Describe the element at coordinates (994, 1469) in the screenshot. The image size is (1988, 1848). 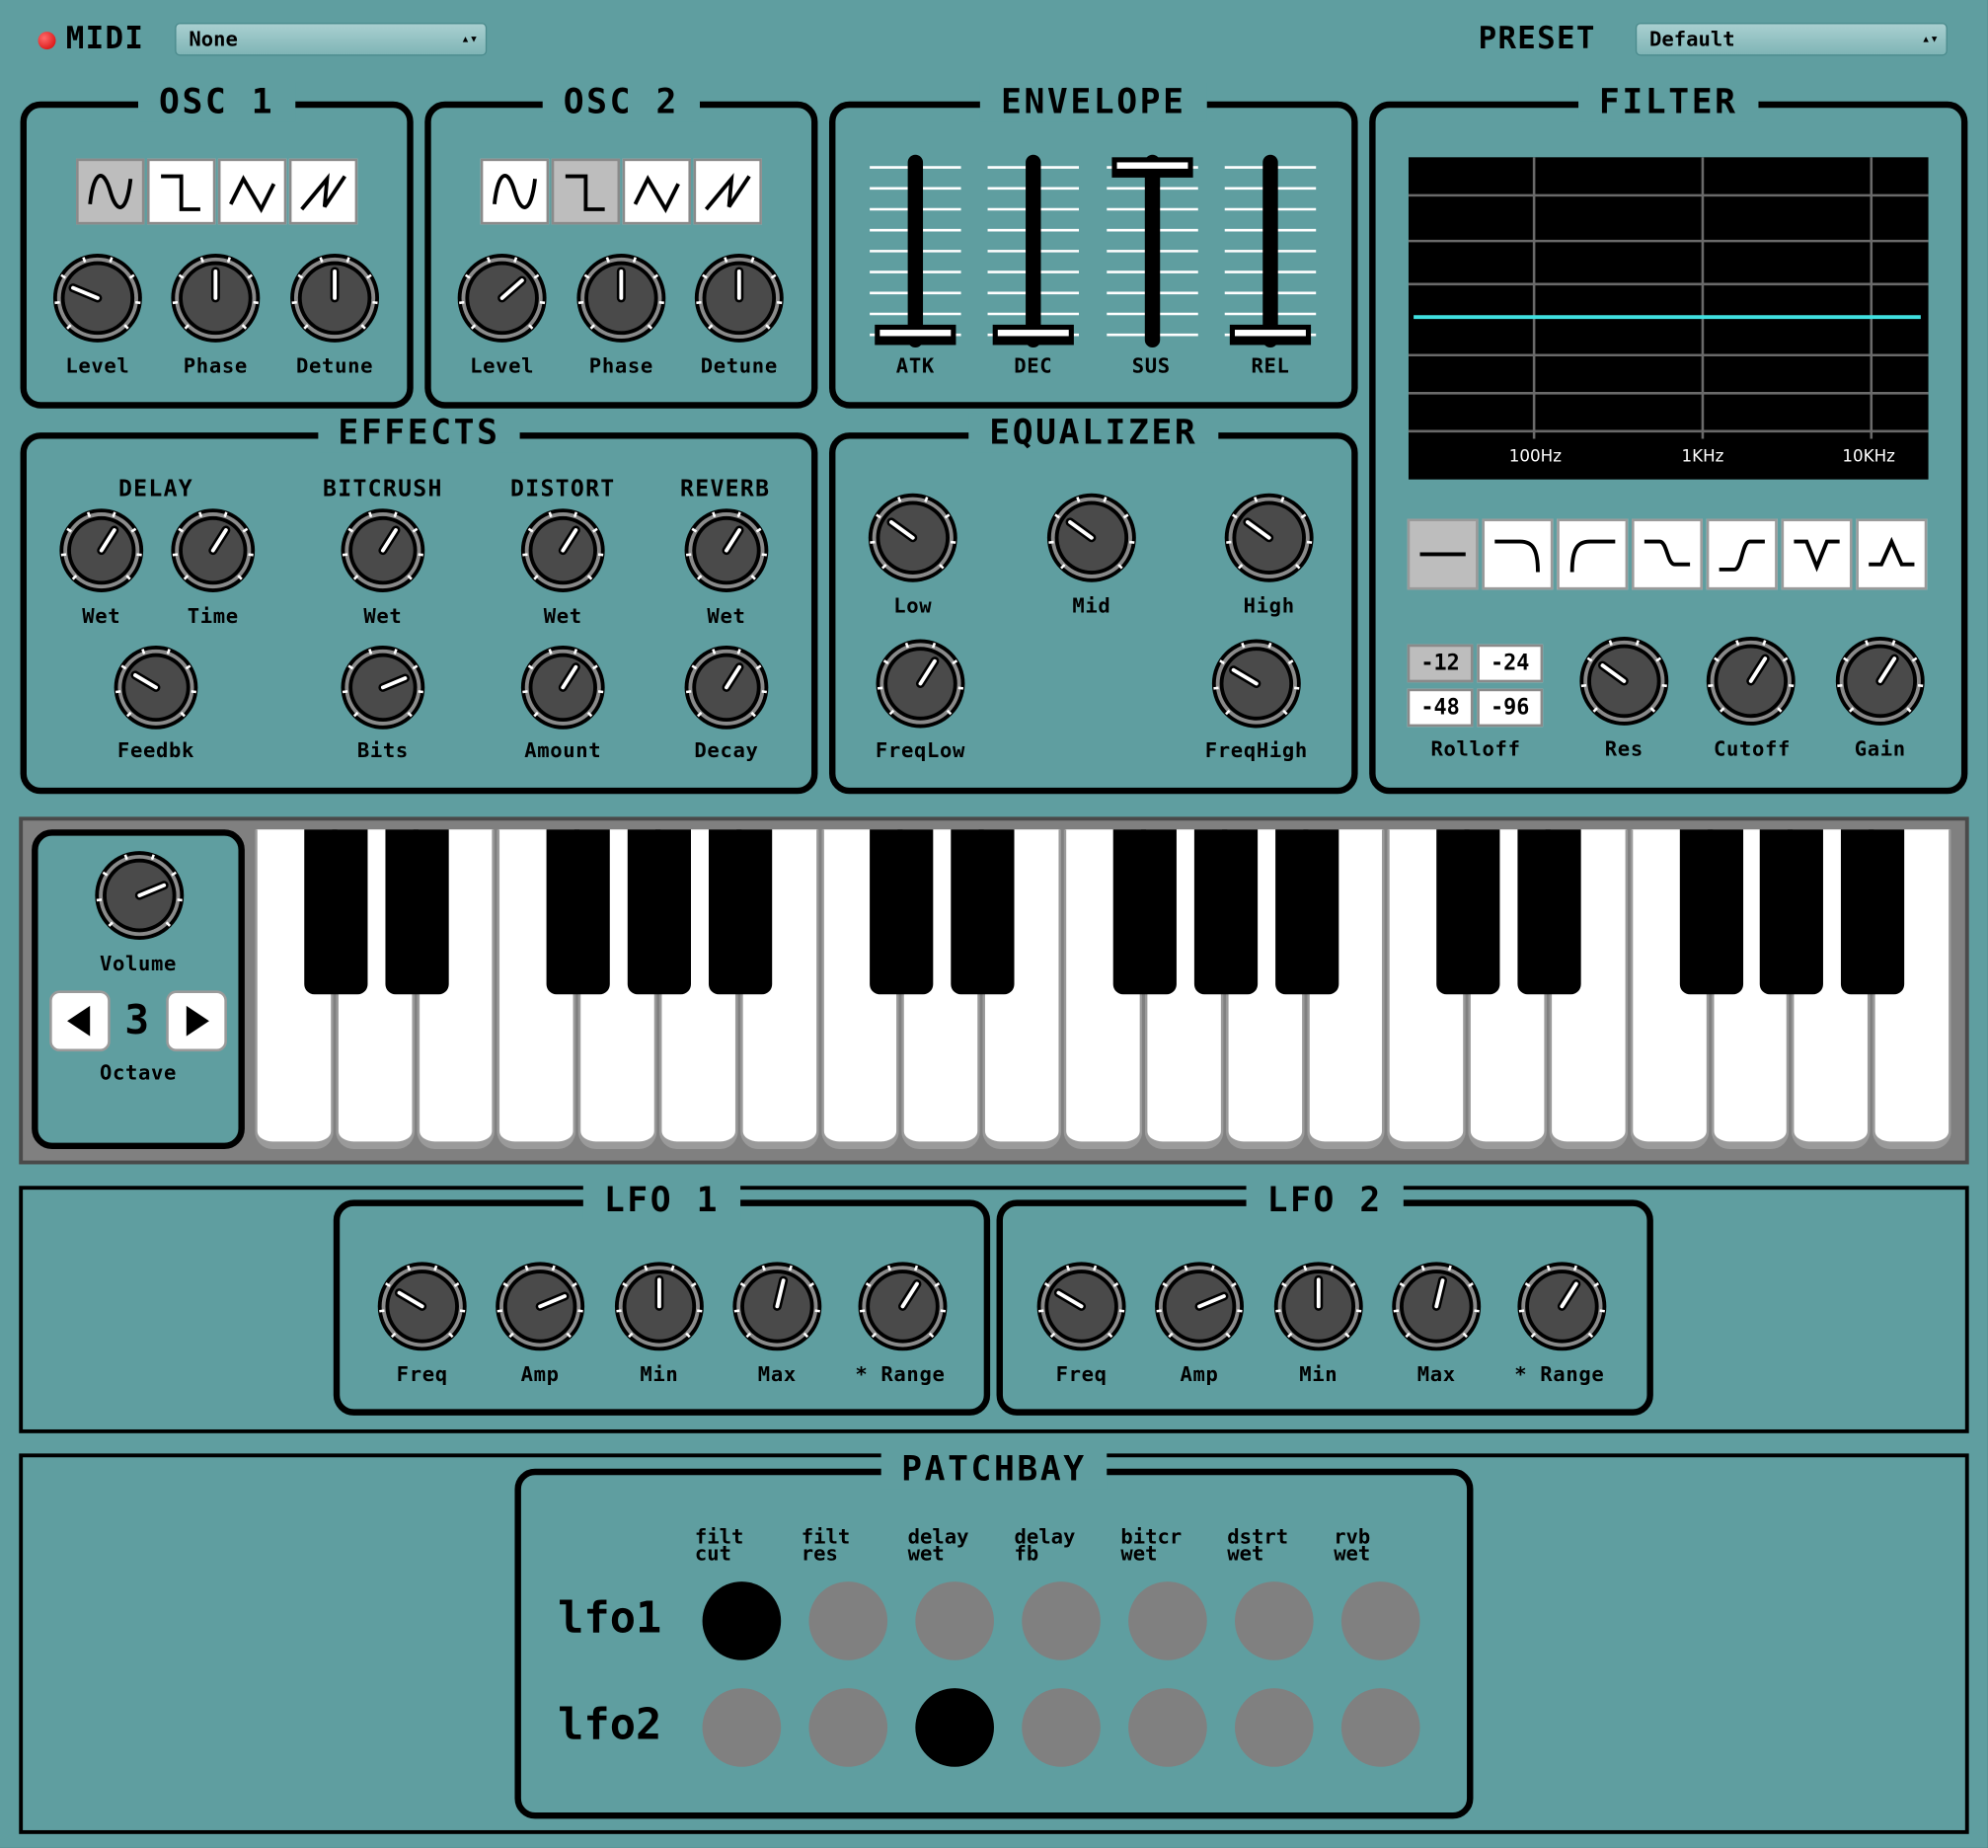
I see `patchbay-title: PATCHBAY` at that location.